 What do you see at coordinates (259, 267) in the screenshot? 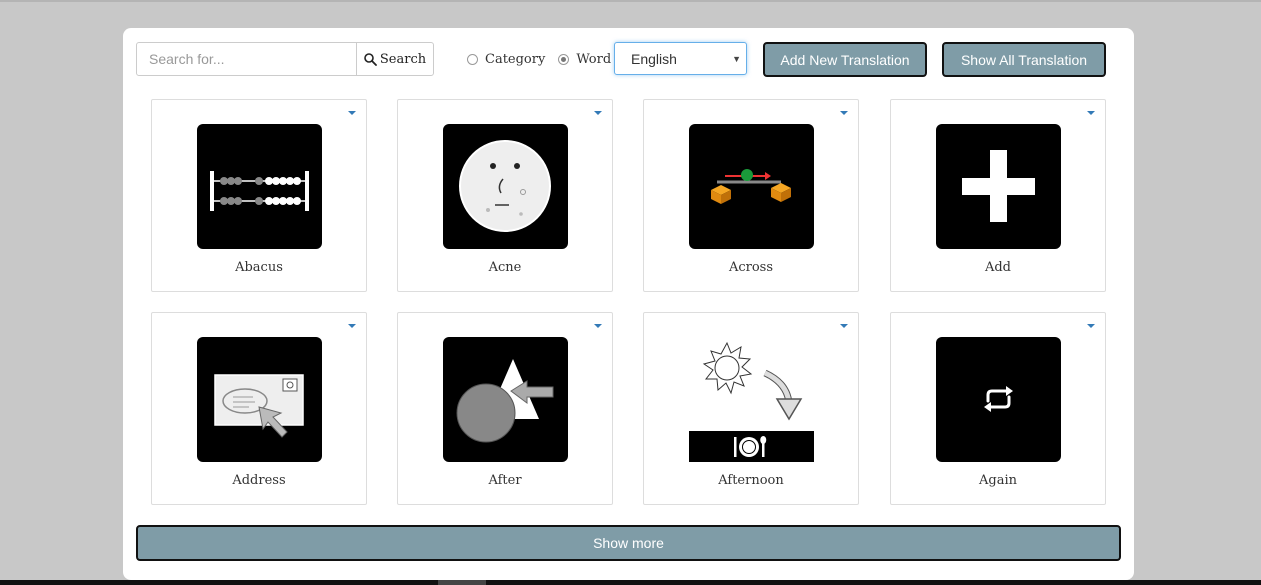
I see `word-label: Abacus` at bounding box center [259, 267].